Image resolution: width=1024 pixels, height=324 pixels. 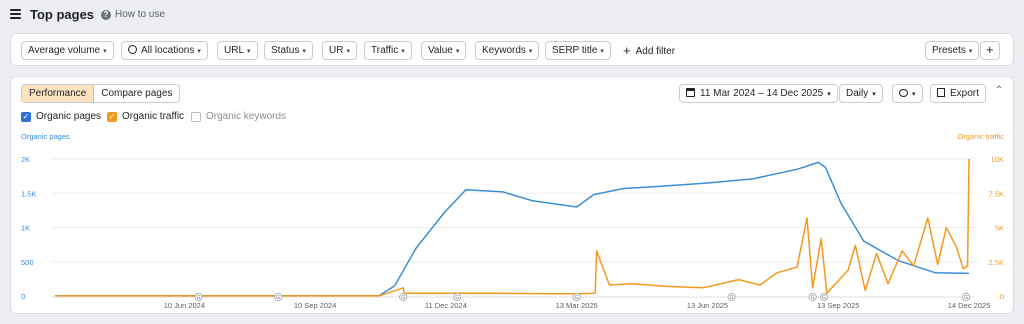 I want to click on left-axis-title: Organic pages, so click(x=45, y=136).